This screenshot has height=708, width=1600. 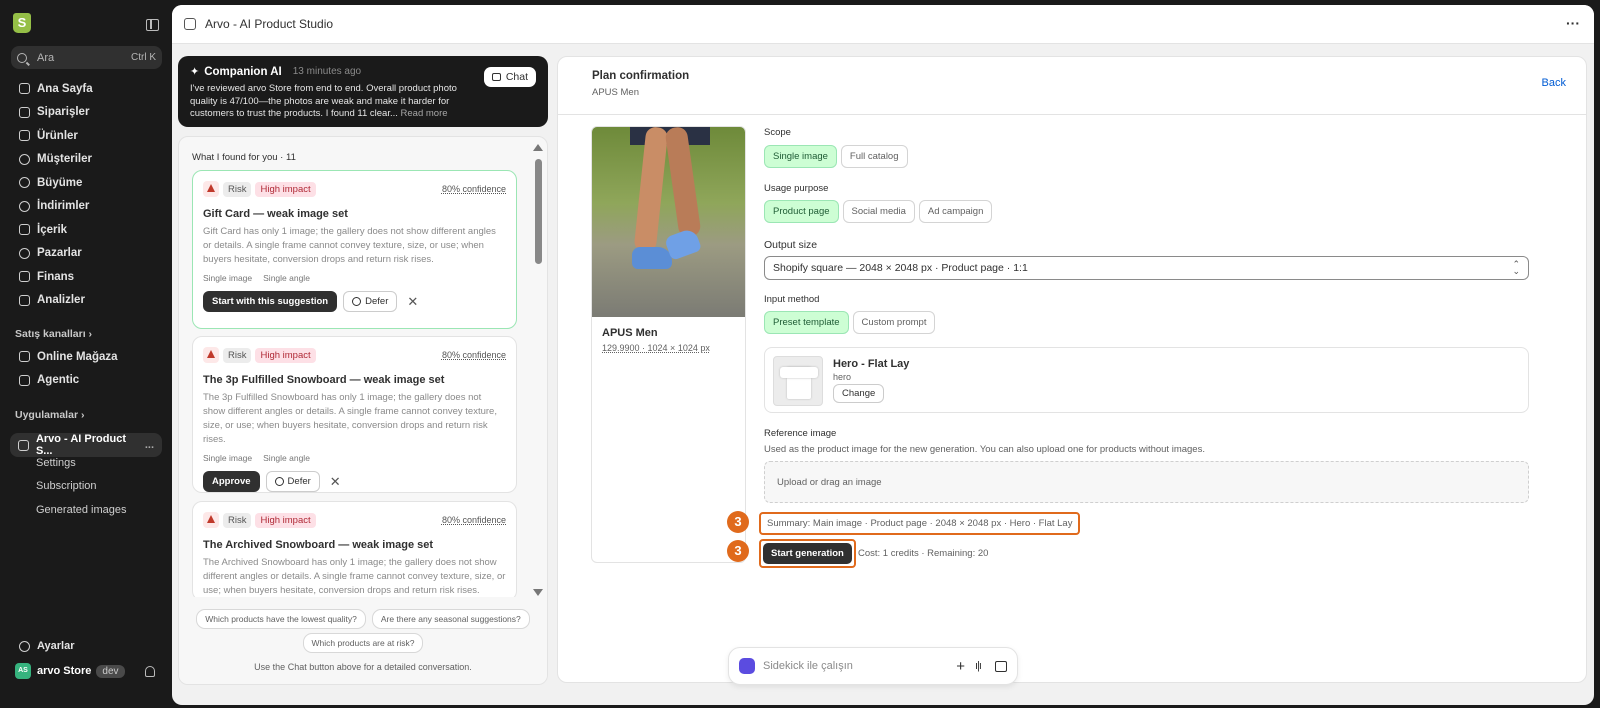 I want to click on quick-question-chip: Are there any seasonal suggestions?, so click(x=450, y=619).